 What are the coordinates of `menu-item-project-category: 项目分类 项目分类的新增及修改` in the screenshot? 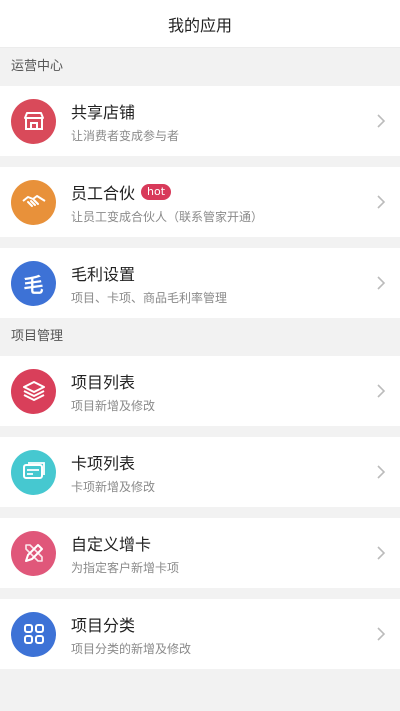 It's located at (200, 634).